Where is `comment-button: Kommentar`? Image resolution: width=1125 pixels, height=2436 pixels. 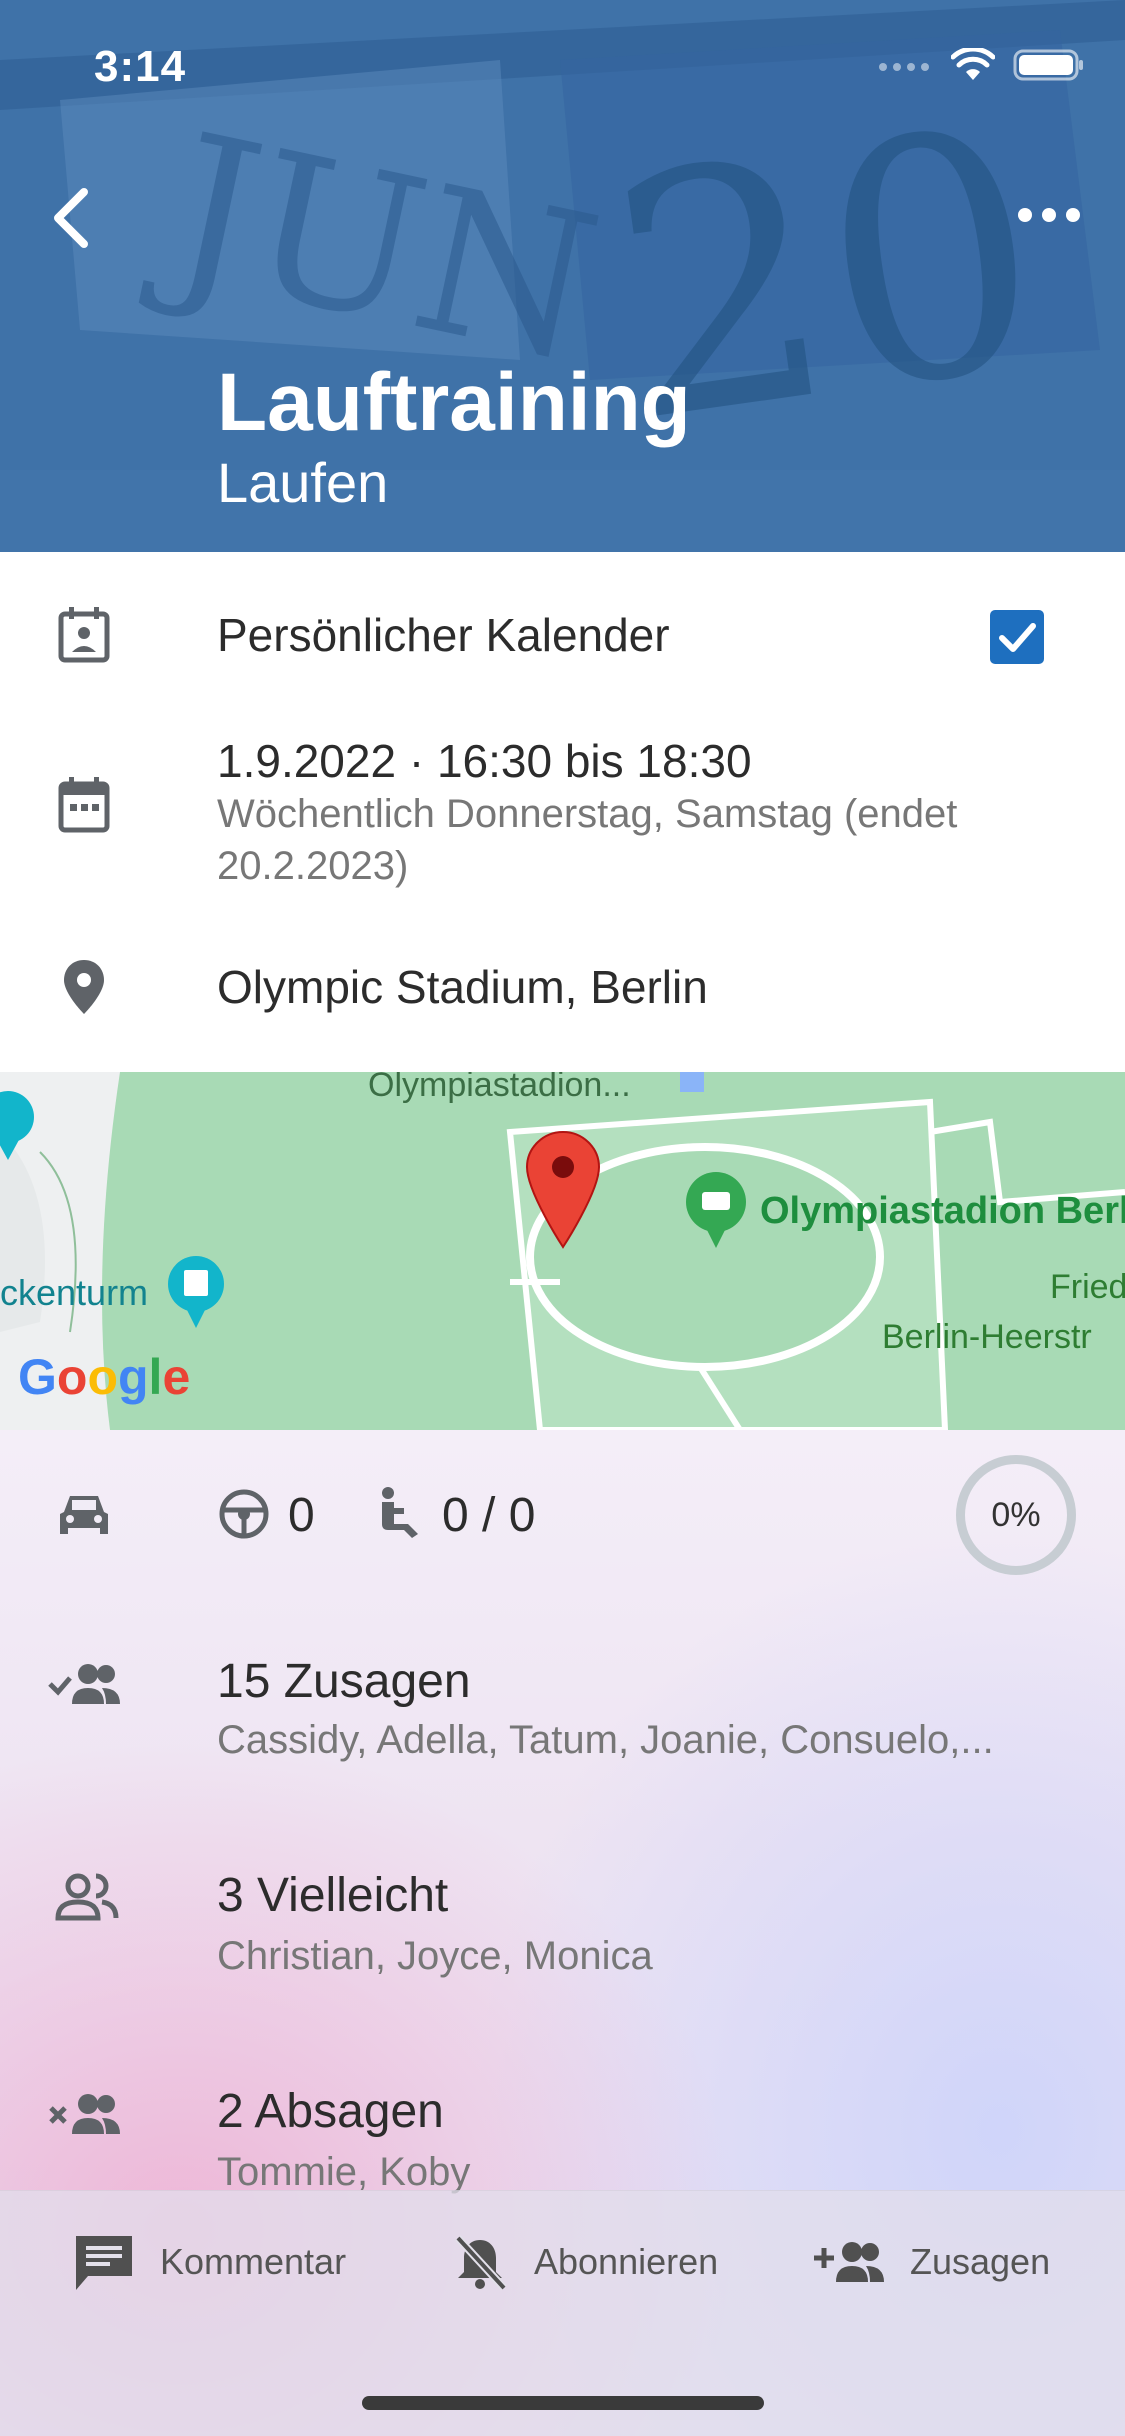
comment-button: Kommentar is located at coordinates (209, 2262).